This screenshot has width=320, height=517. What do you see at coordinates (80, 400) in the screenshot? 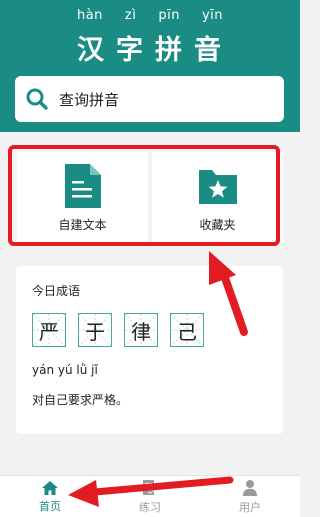
I see `idiom-meaning: 对自己要求严格。` at bounding box center [80, 400].